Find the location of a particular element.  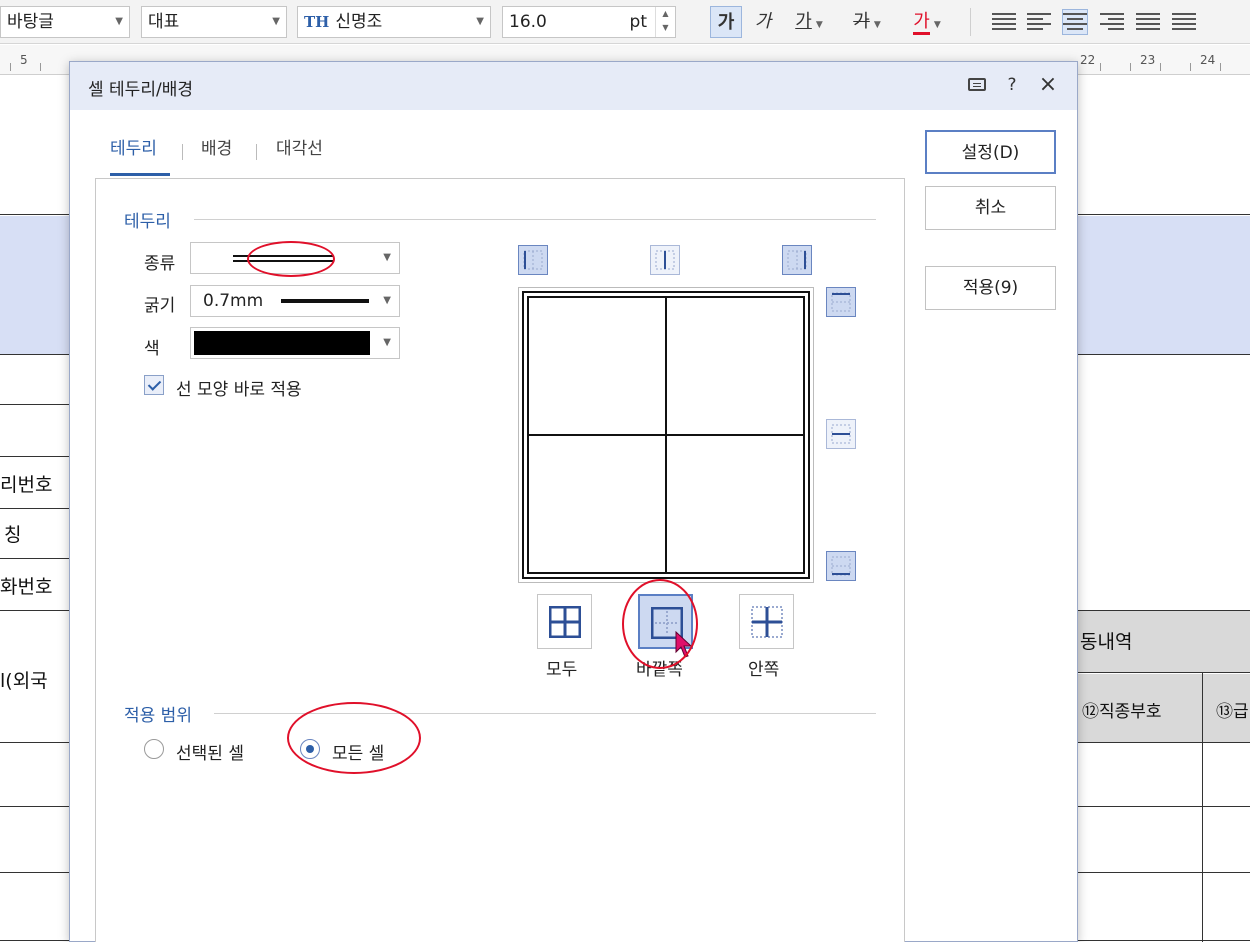

tab-background: 배경 is located at coordinates (221, 154).